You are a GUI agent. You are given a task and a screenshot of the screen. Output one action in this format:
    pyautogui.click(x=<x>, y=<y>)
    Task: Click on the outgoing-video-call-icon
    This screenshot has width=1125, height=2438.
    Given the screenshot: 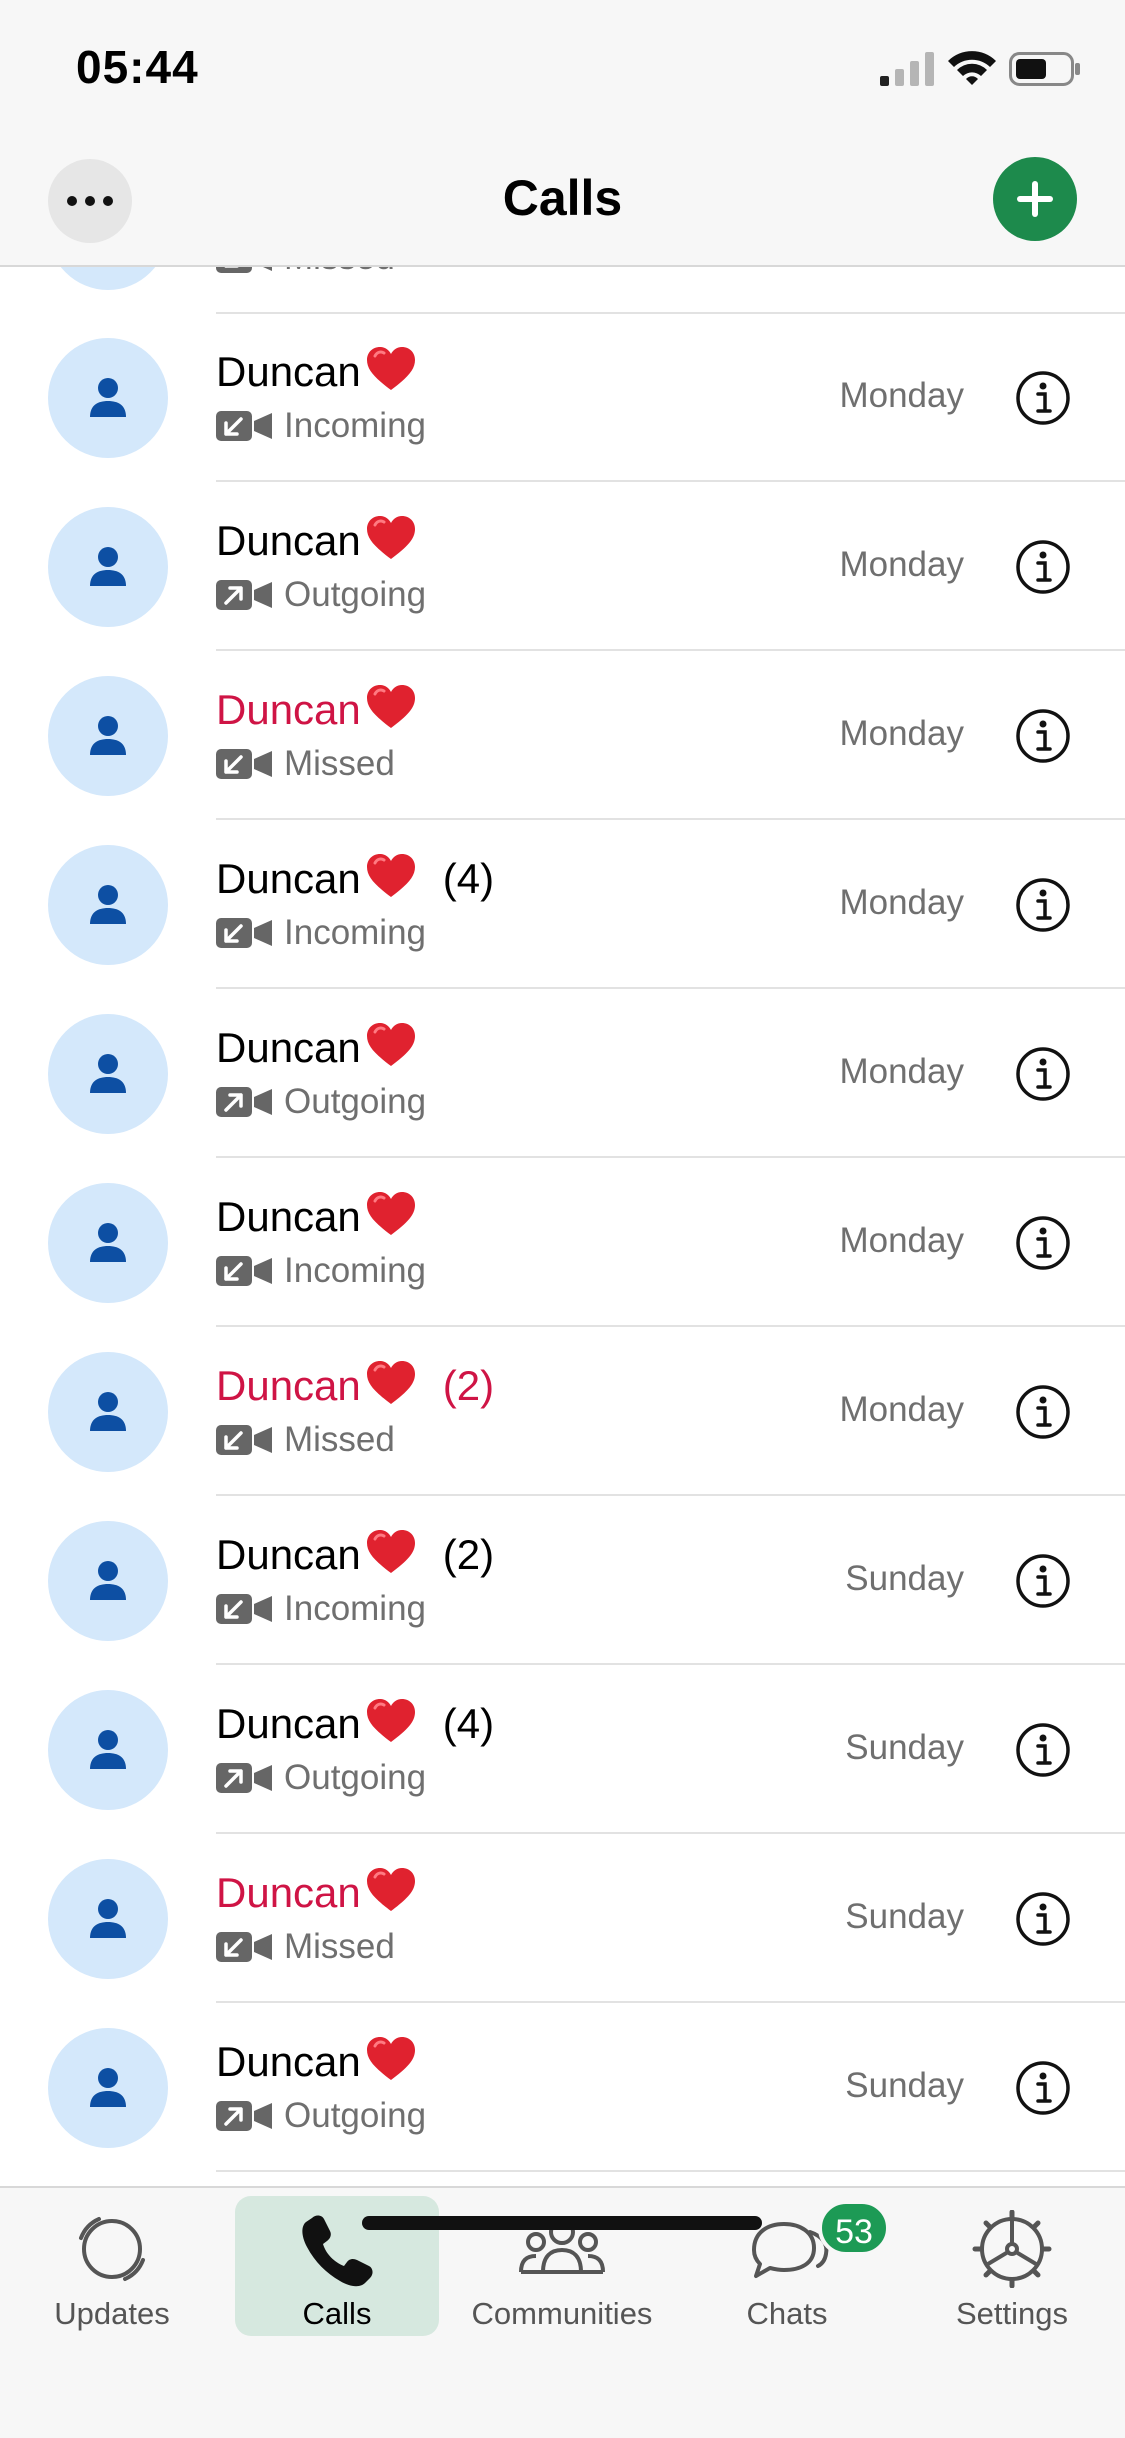 What is the action you would take?
    pyautogui.click(x=244, y=1778)
    